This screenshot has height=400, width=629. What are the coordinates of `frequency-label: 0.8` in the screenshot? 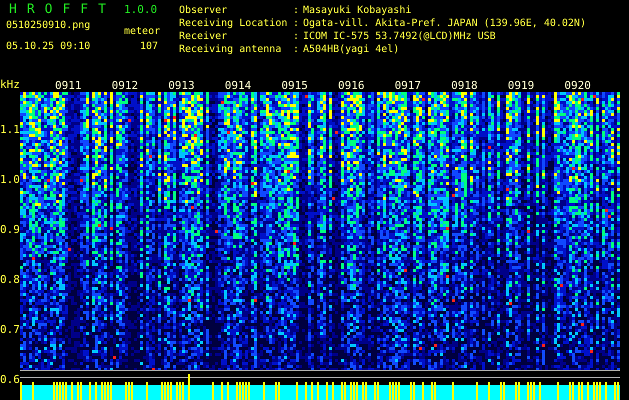 It's located at (10, 280).